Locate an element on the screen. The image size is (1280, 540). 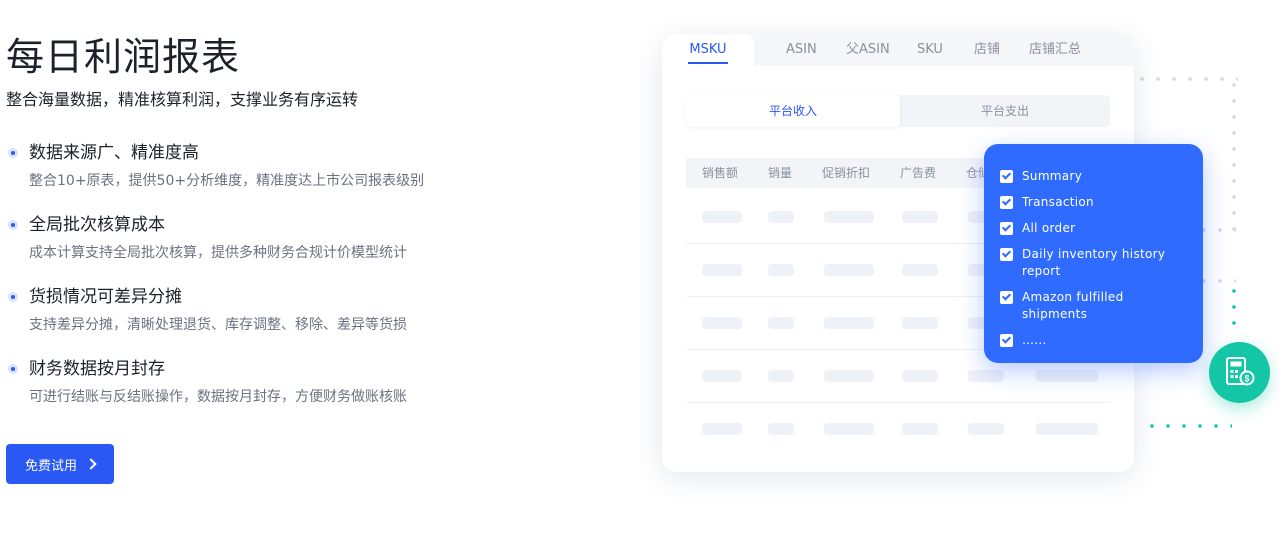
tab-msku: MSKU is located at coordinates (708, 50).